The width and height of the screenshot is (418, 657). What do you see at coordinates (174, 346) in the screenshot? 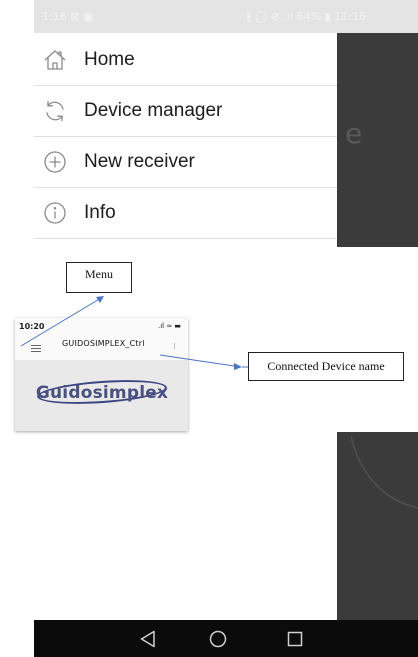
I see `mockup-divider` at bounding box center [174, 346].